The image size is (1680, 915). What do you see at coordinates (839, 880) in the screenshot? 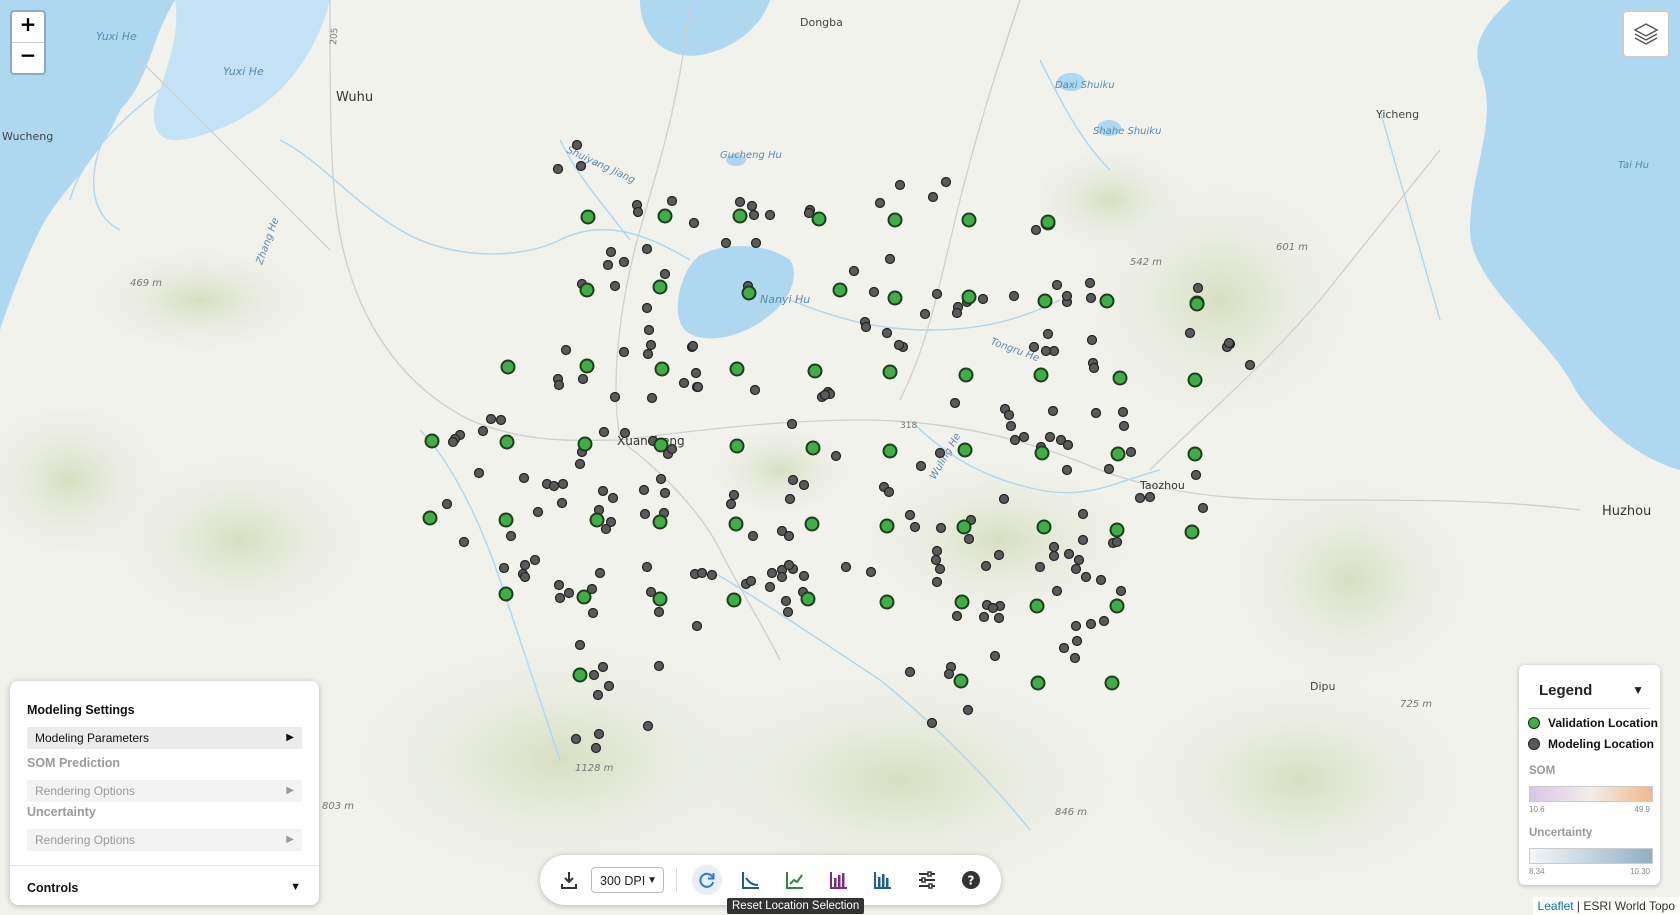
I see `som-histogram-button` at bounding box center [839, 880].